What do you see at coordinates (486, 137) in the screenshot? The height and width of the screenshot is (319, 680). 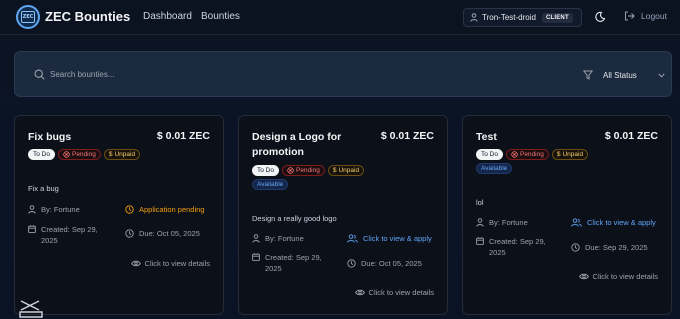 I see `bounty-title: Test` at bounding box center [486, 137].